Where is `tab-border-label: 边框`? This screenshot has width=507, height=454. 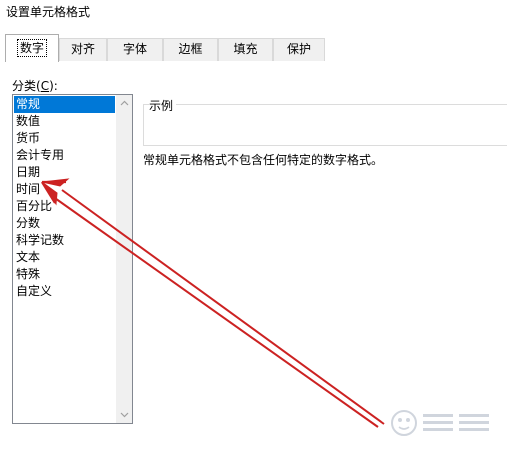
tab-border-label: 边框 is located at coordinates (190, 49).